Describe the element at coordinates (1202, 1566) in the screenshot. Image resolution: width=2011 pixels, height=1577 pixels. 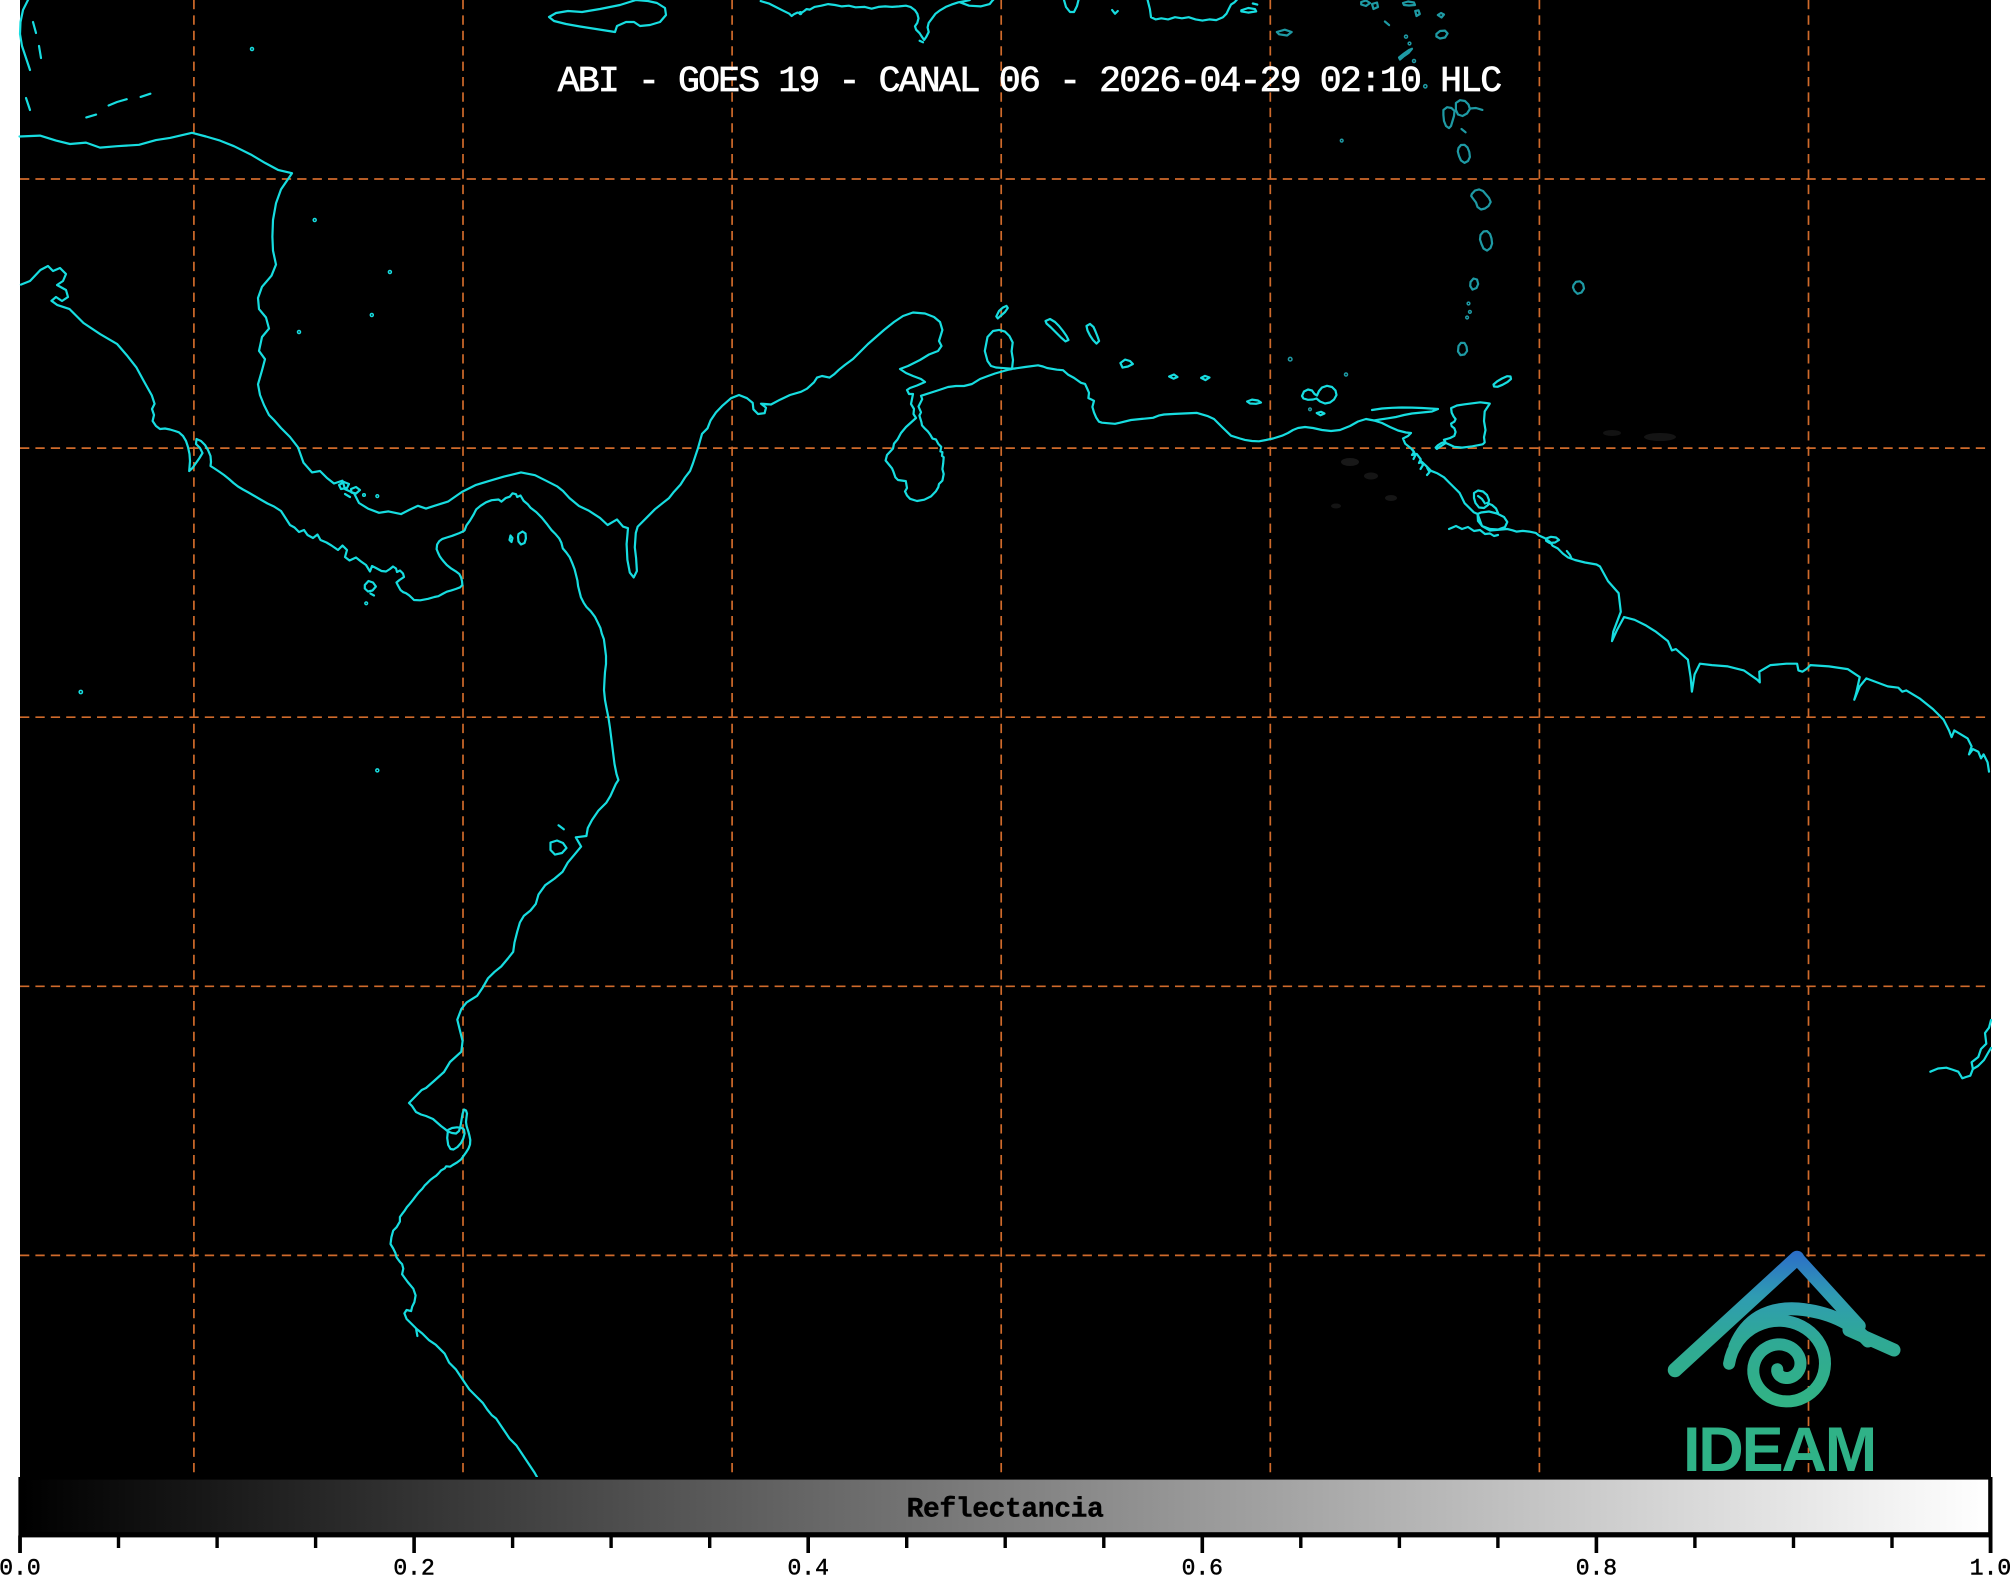
I see `svg-text: 0.6` at that location.